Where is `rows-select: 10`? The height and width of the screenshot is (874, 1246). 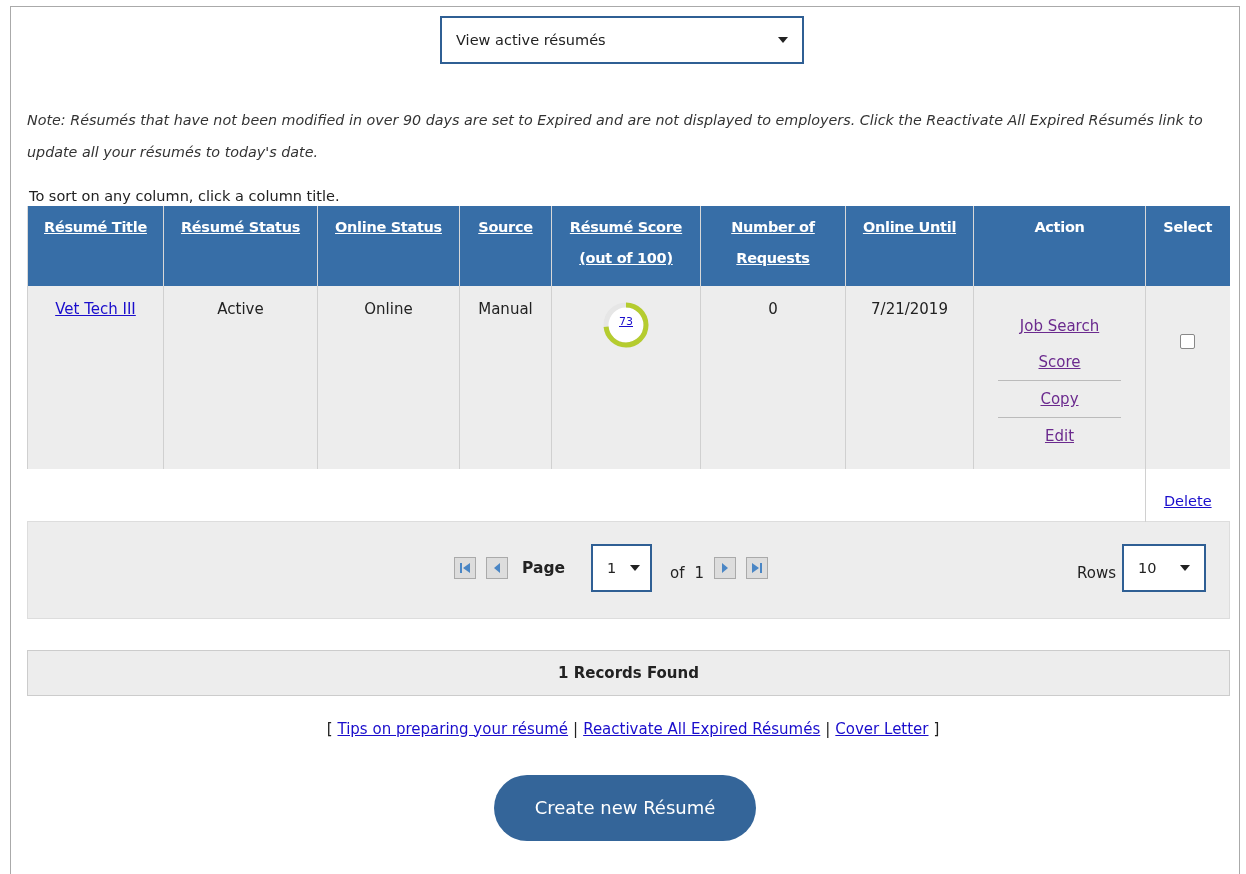
rows-select: 10 is located at coordinates (1164, 567).